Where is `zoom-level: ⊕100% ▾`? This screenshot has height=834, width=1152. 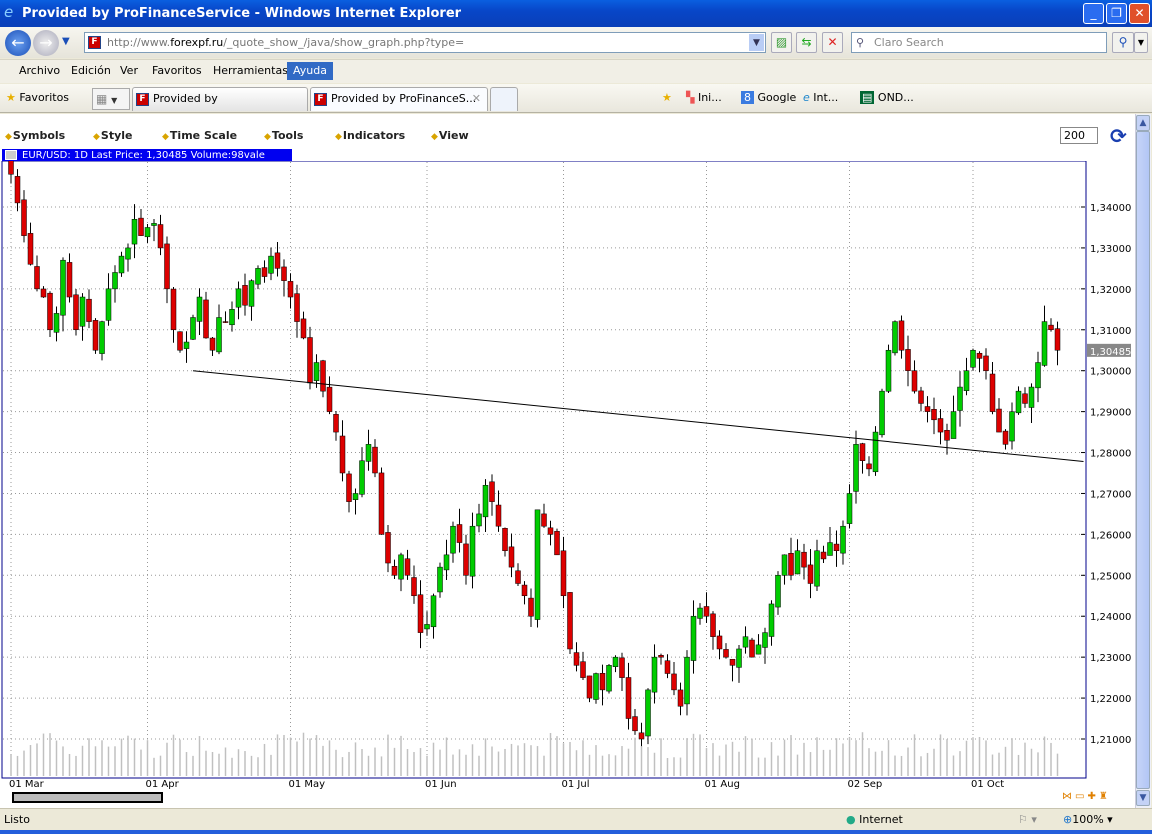
zoom-level: ⊕100% ▾ is located at coordinates (1088, 820).